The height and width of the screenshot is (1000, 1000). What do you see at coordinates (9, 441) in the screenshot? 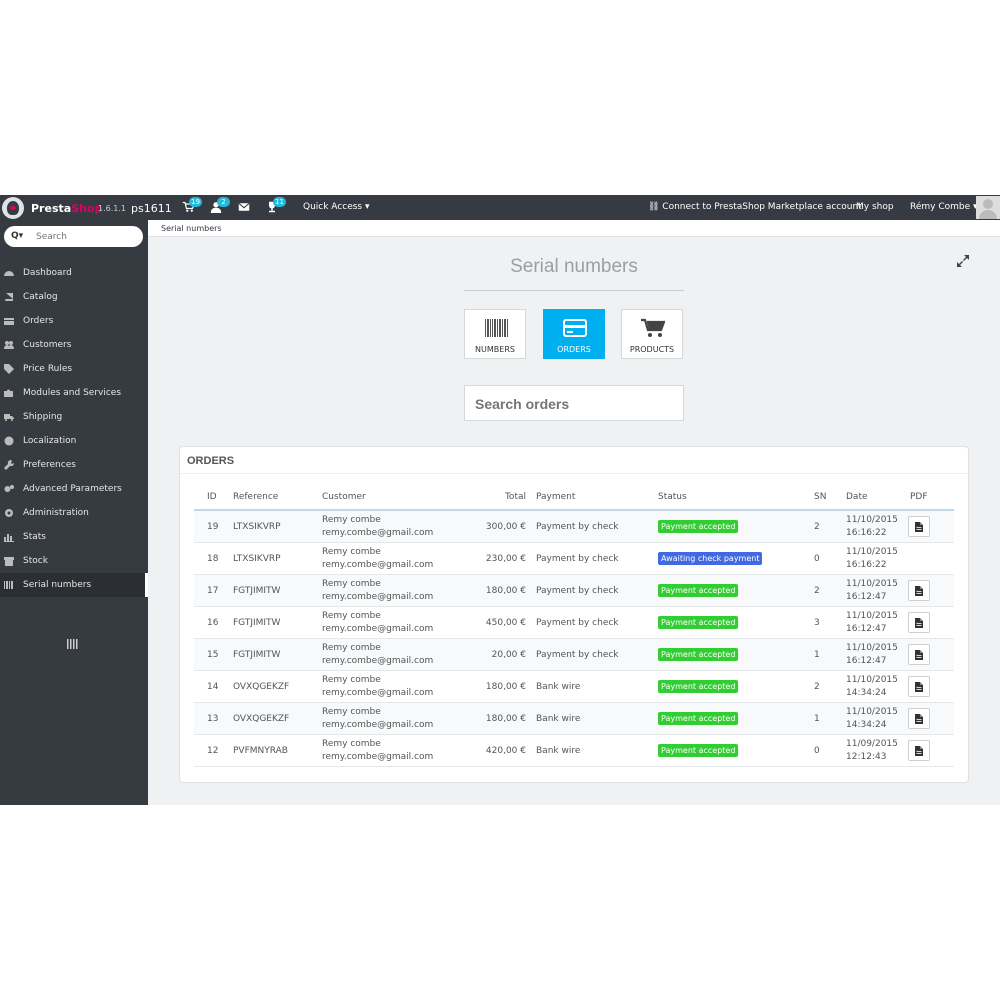
I see `globe-icon` at bounding box center [9, 441].